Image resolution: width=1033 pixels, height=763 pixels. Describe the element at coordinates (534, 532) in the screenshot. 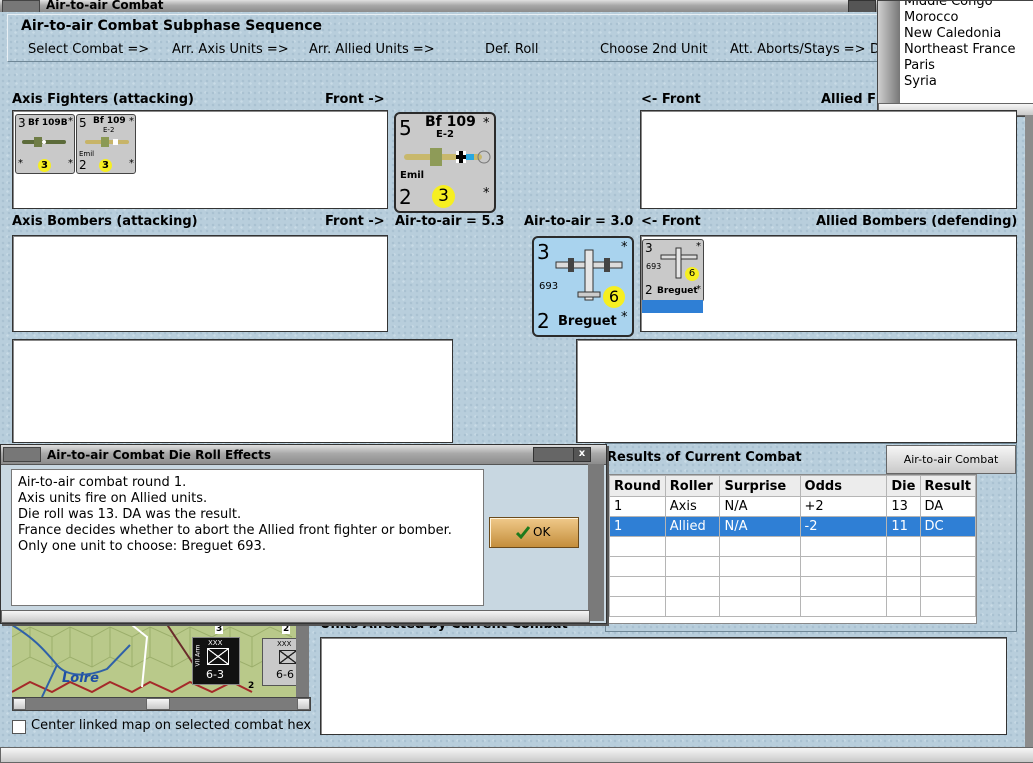

I see `ok-button: OK` at that location.